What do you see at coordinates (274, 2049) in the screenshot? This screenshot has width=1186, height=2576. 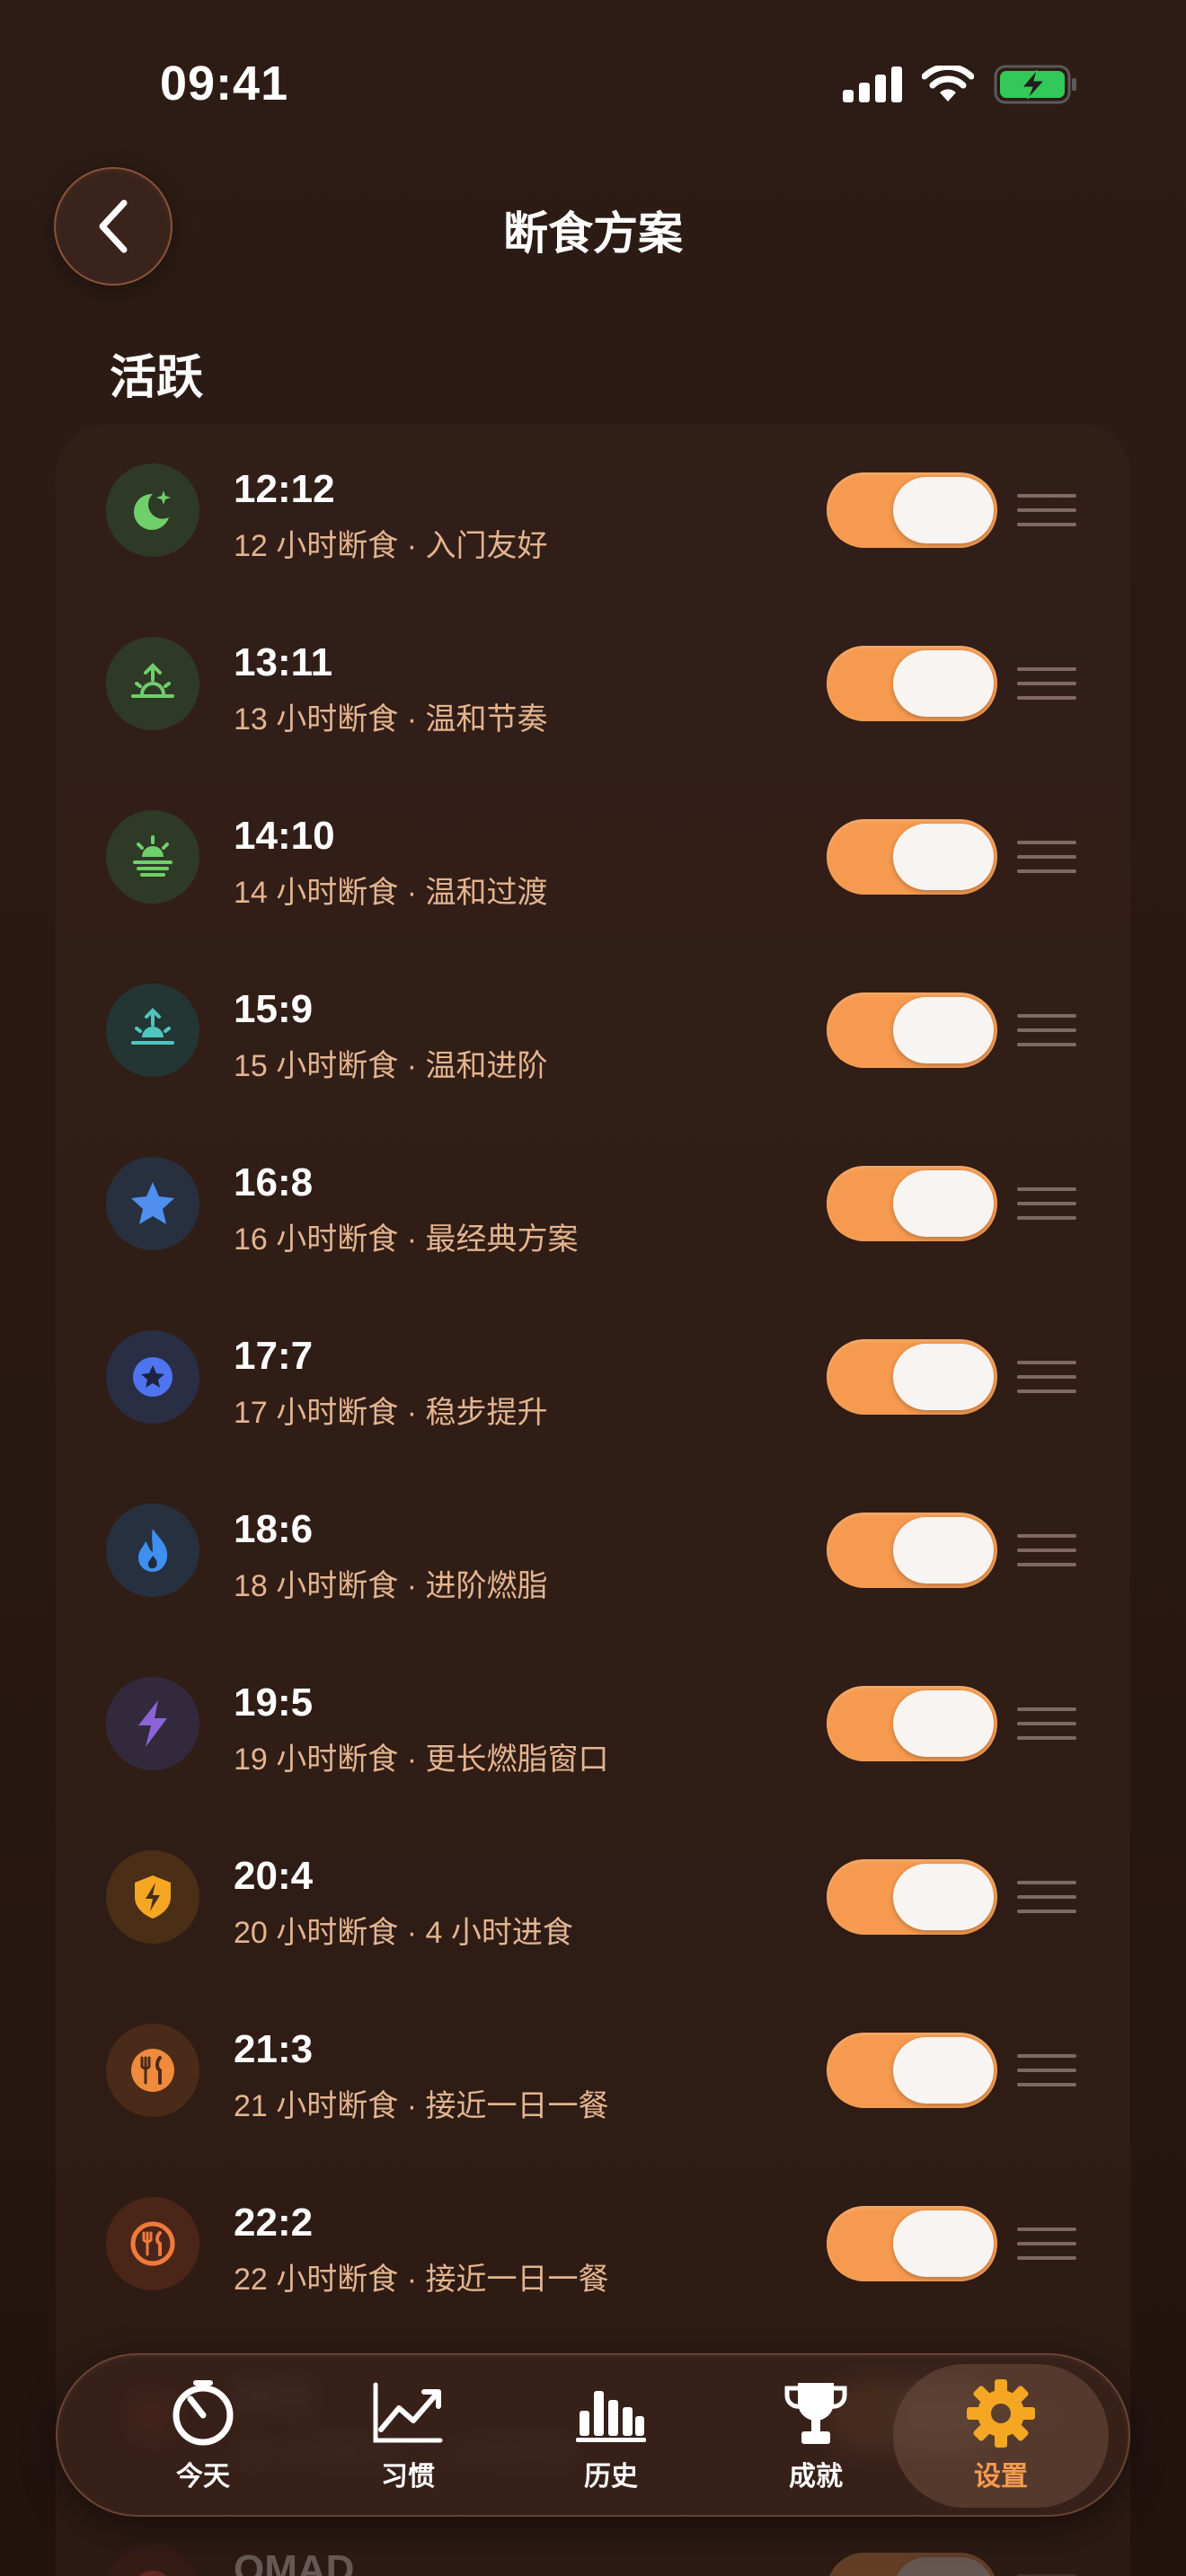 I see `plan-name: 21:3` at bounding box center [274, 2049].